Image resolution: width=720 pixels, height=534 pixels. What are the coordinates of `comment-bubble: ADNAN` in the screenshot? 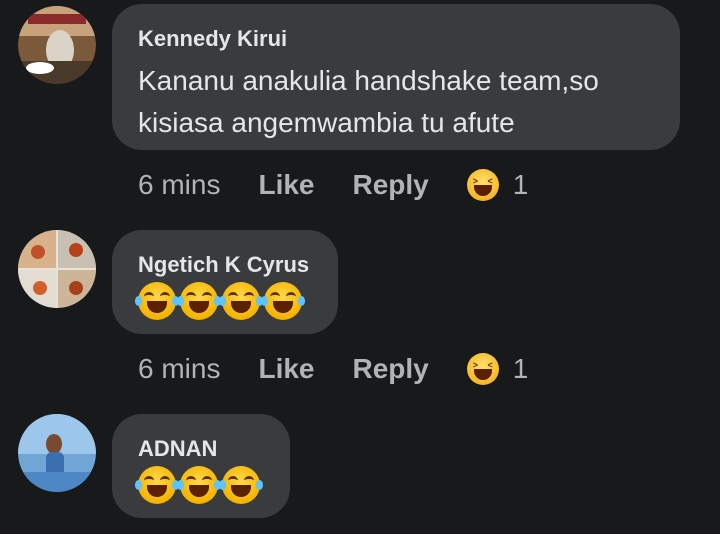 It's located at (201, 466).